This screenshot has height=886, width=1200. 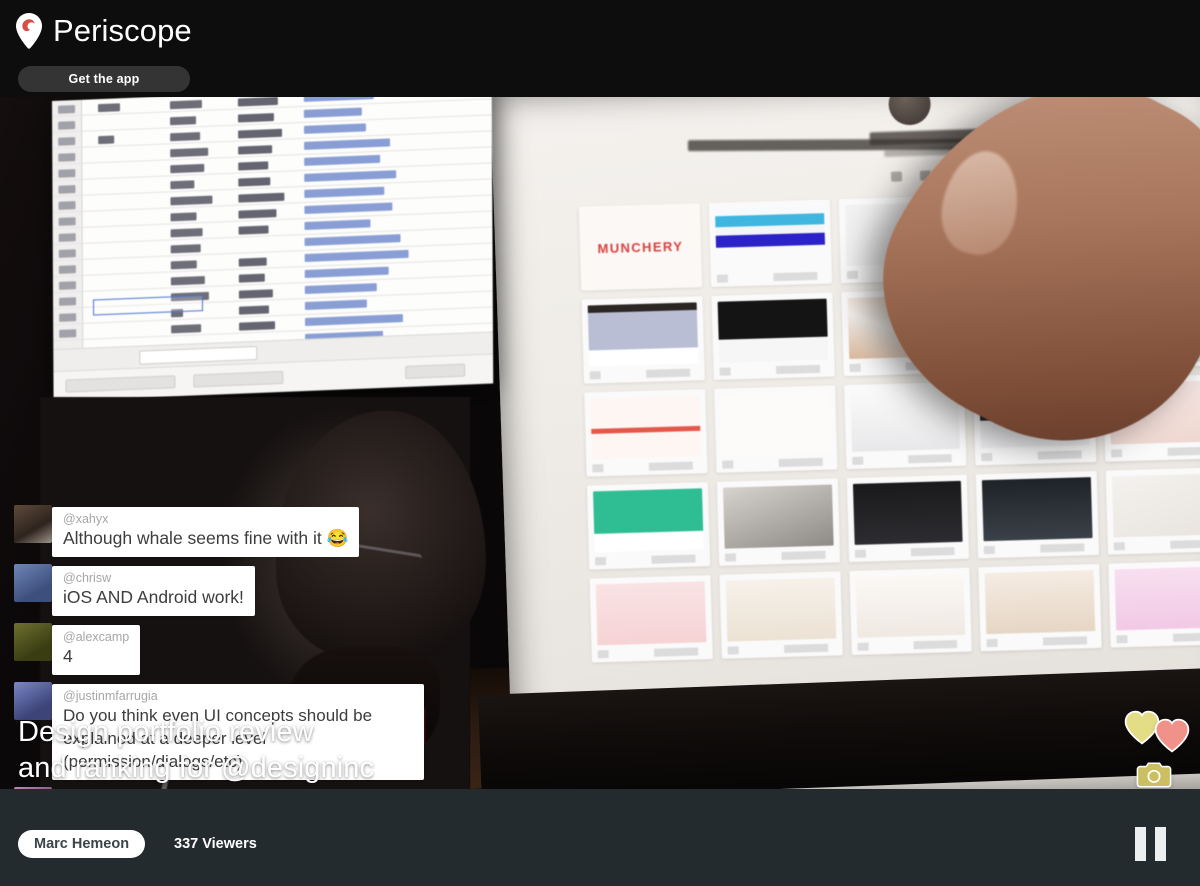 I want to click on spreadsheet-window, so click(x=273, y=249).